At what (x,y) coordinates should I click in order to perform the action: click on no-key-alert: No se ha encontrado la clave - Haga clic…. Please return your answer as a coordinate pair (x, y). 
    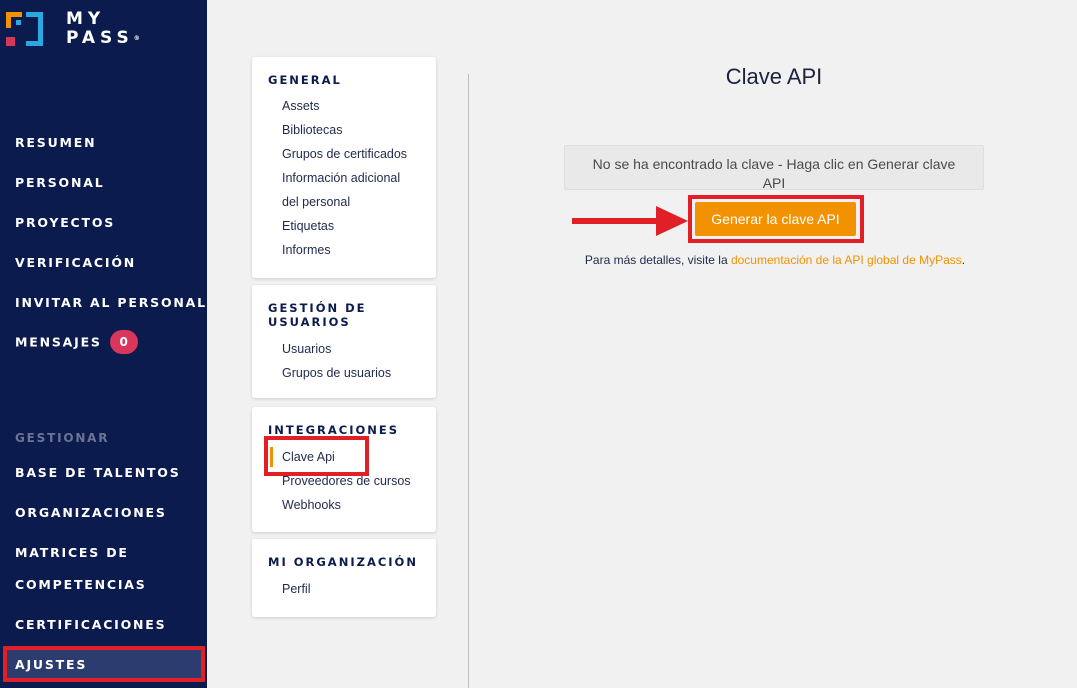
    Looking at the image, I should click on (774, 168).